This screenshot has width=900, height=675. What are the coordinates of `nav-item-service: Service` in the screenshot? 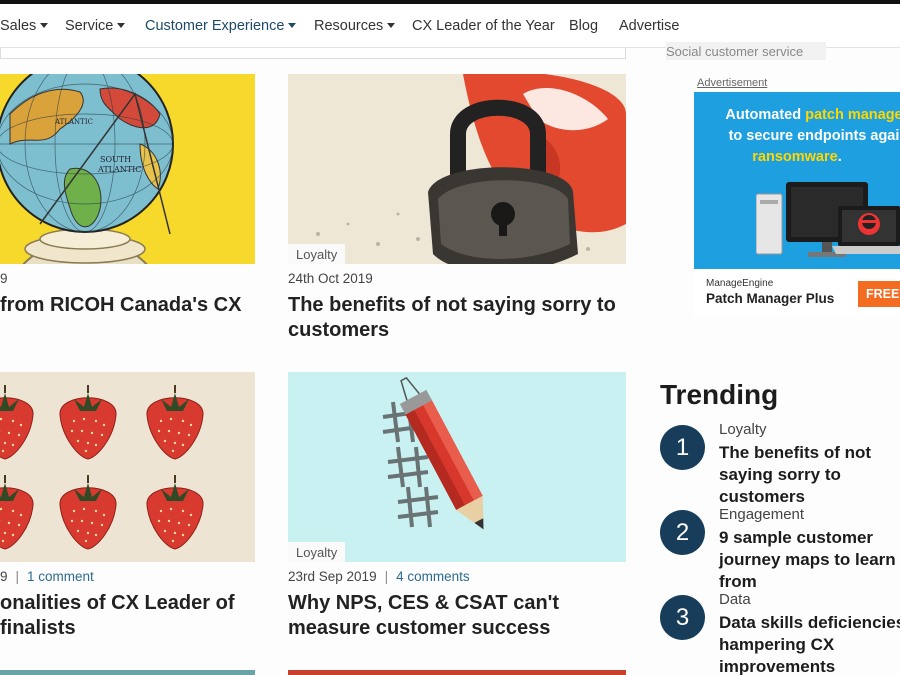 It's located at (95, 26).